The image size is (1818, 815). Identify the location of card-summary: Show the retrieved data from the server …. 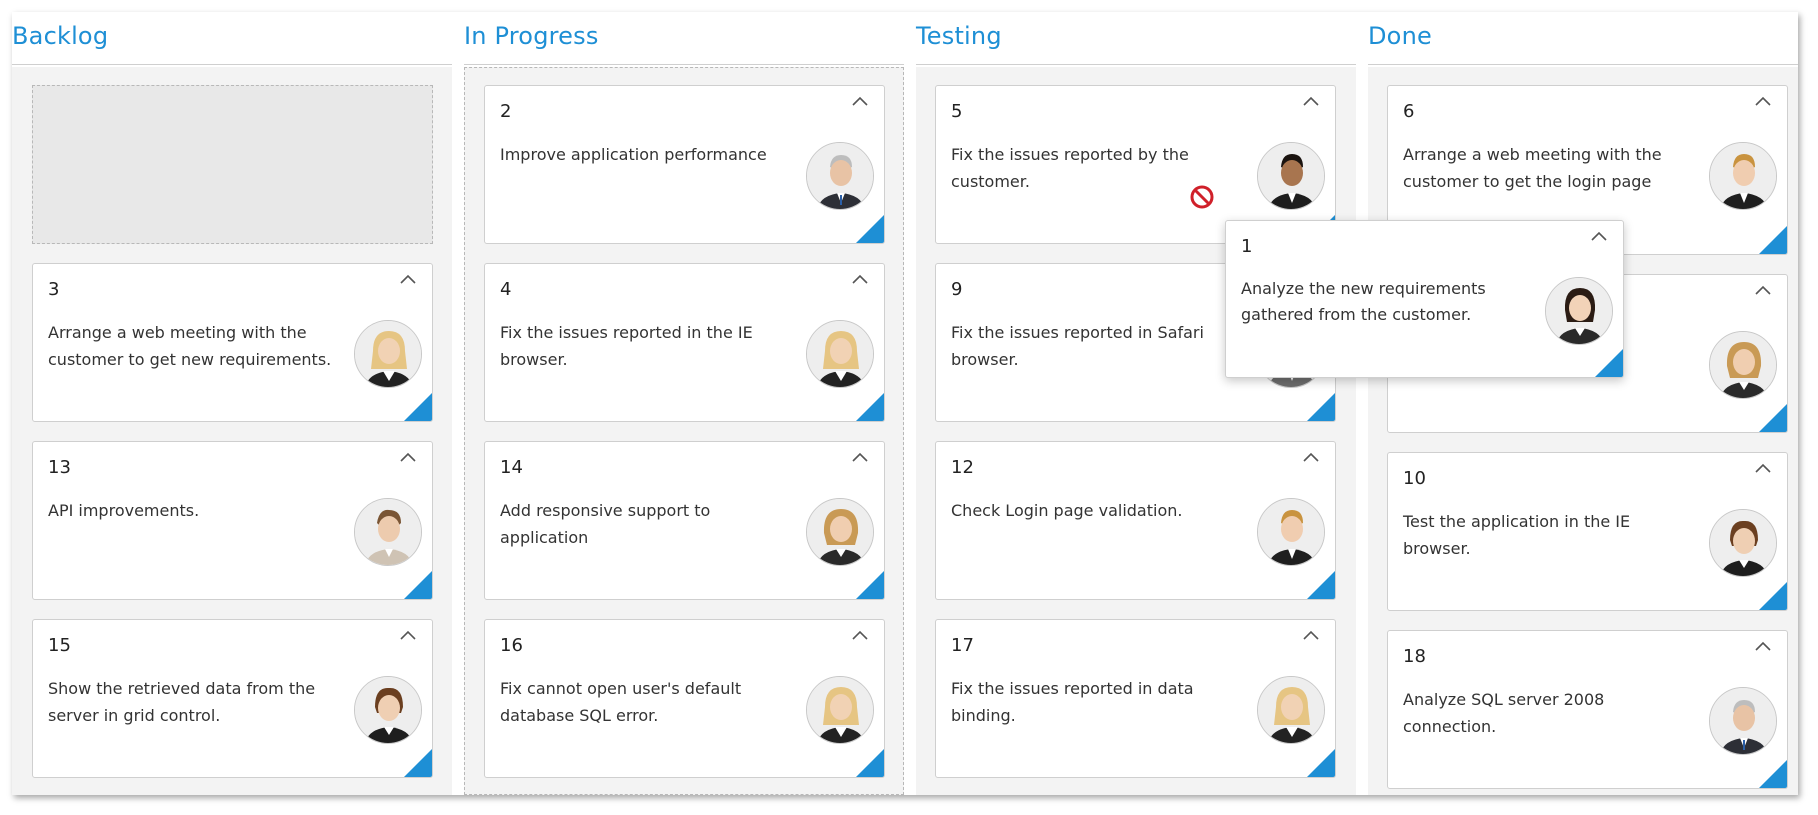
(182, 702).